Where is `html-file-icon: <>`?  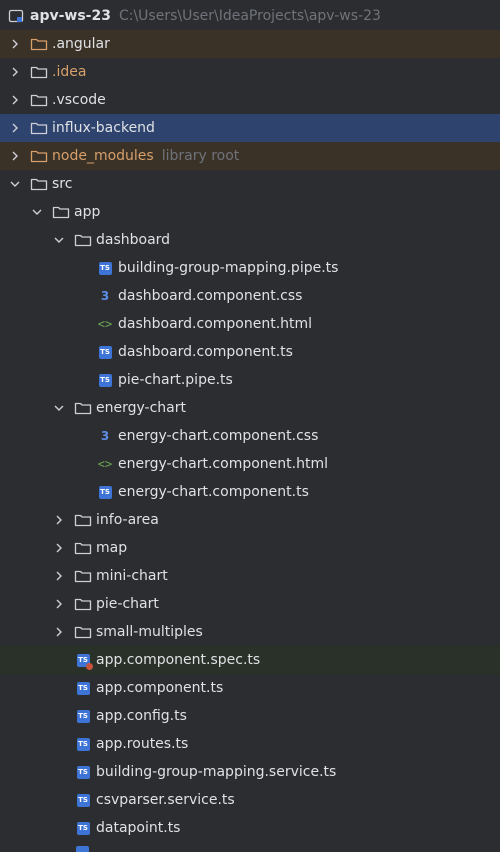 html-file-icon: <> is located at coordinates (105, 464).